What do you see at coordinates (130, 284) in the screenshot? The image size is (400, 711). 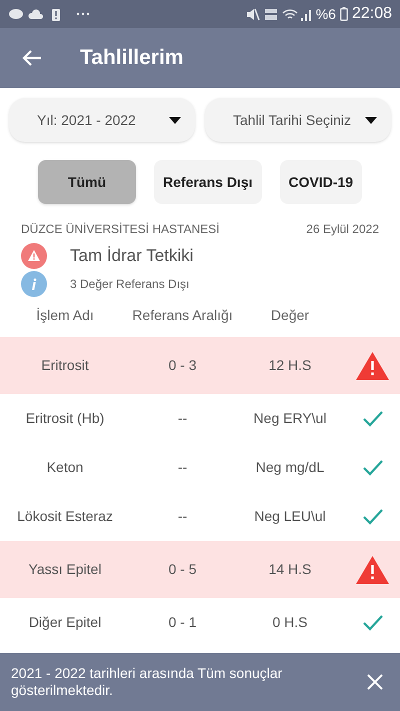 I see `out-of-range-summary: 3 Değer Referans Dışı` at bounding box center [130, 284].